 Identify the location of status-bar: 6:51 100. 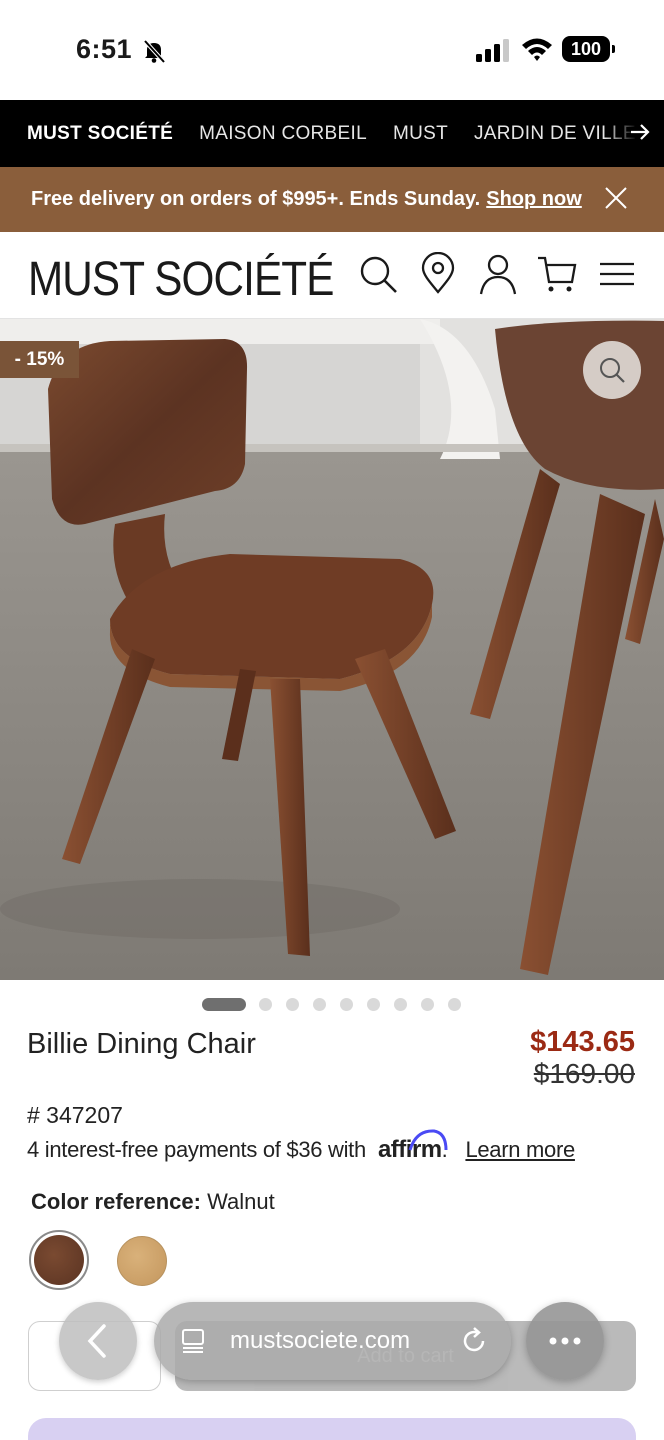
(332, 50).